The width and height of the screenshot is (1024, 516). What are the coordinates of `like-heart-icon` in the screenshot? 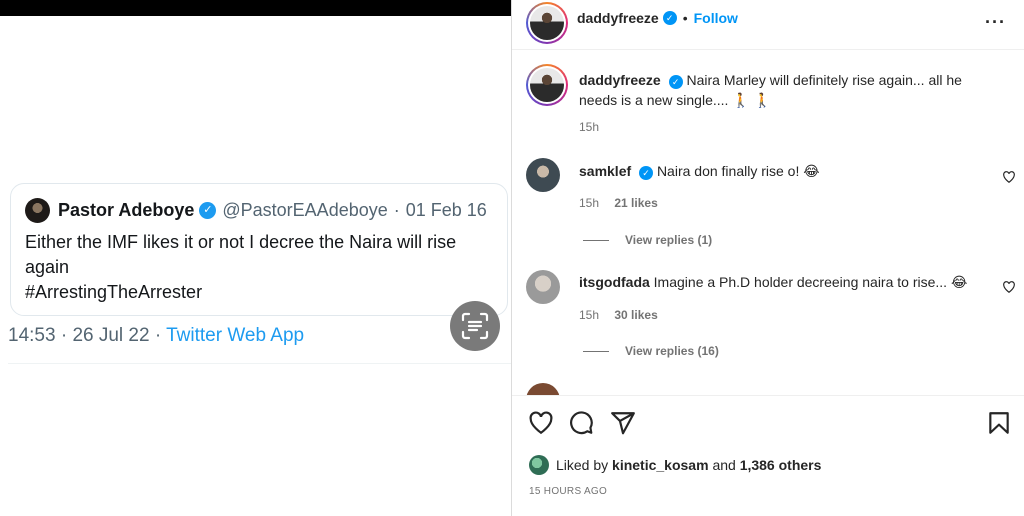 It's located at (541, 423).